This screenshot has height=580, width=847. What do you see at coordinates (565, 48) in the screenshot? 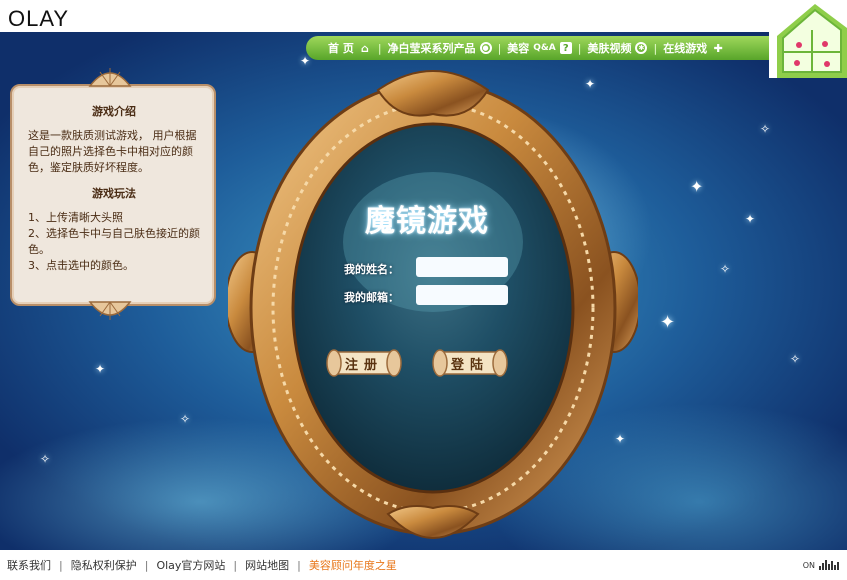
I see `question-icon: ?` at bounding box center [565, 48].